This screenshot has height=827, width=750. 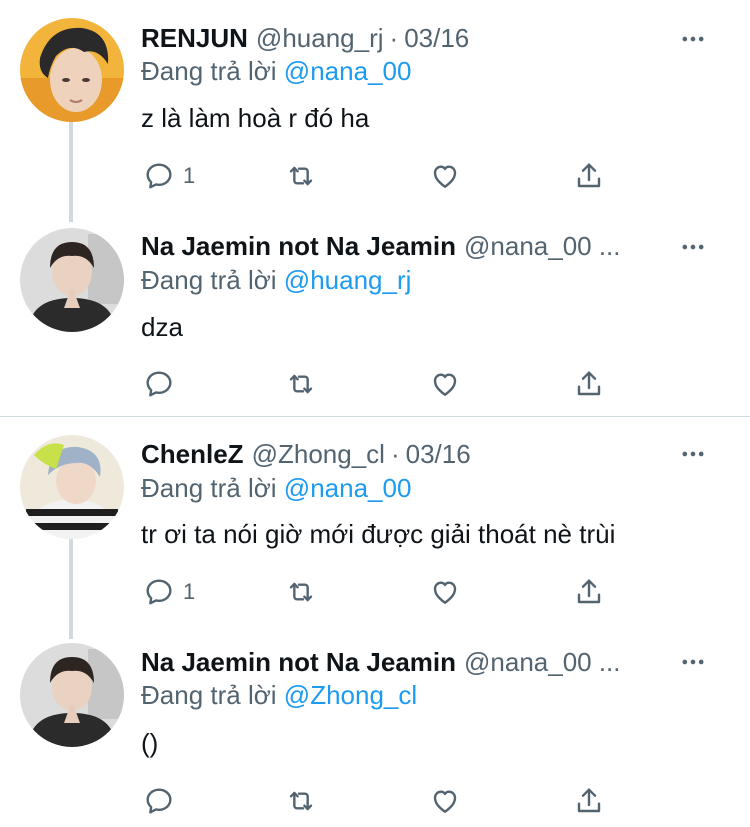 What do you see at coordinates (192, 454) in the screenshot?
I see `display-name: ChenleZ` at bounding box center [192, 454].